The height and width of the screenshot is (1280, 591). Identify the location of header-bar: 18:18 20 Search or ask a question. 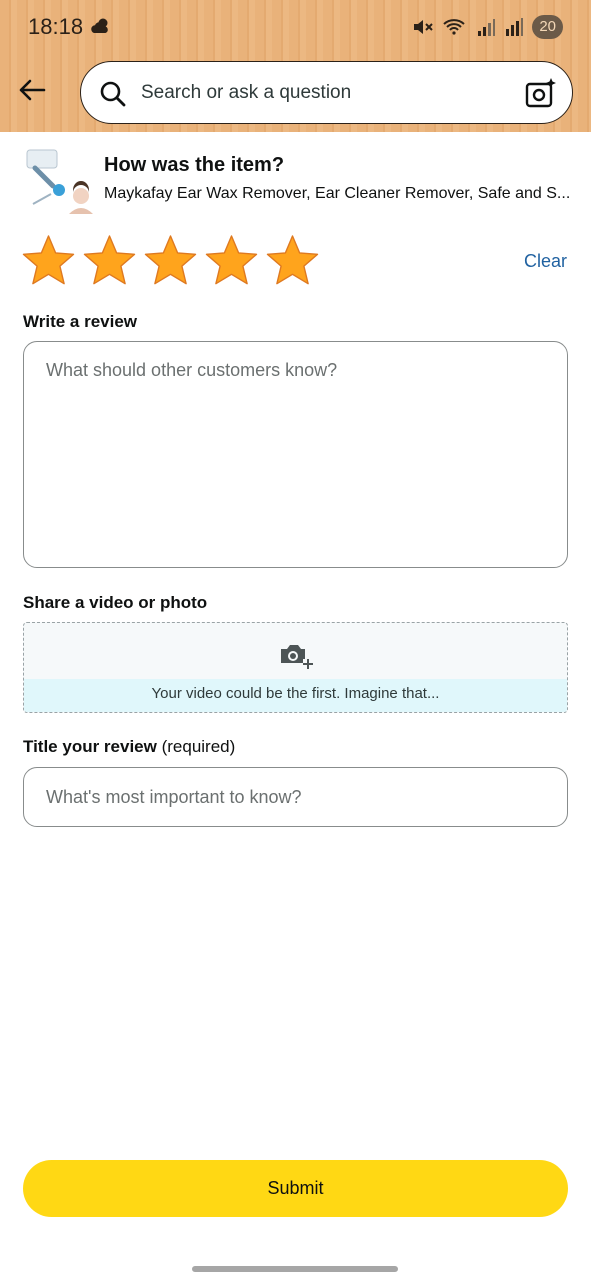
(295, 66).